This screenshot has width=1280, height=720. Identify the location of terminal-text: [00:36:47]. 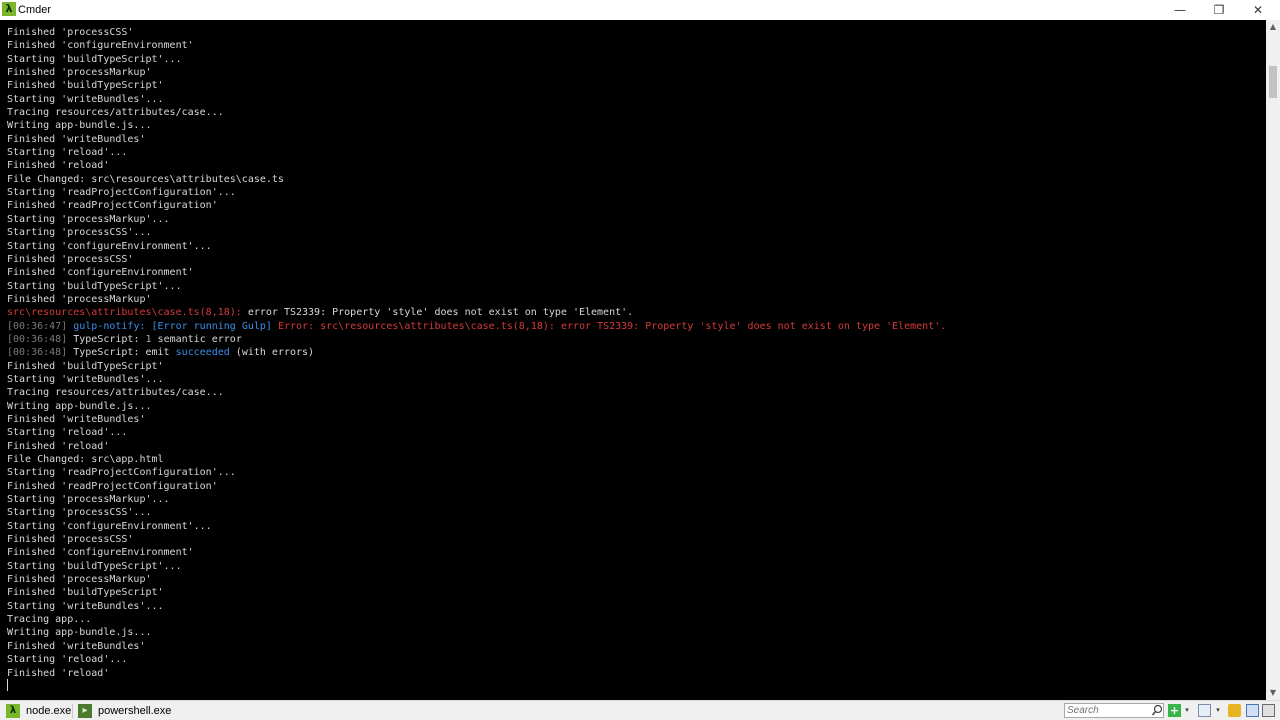
(37, 326).